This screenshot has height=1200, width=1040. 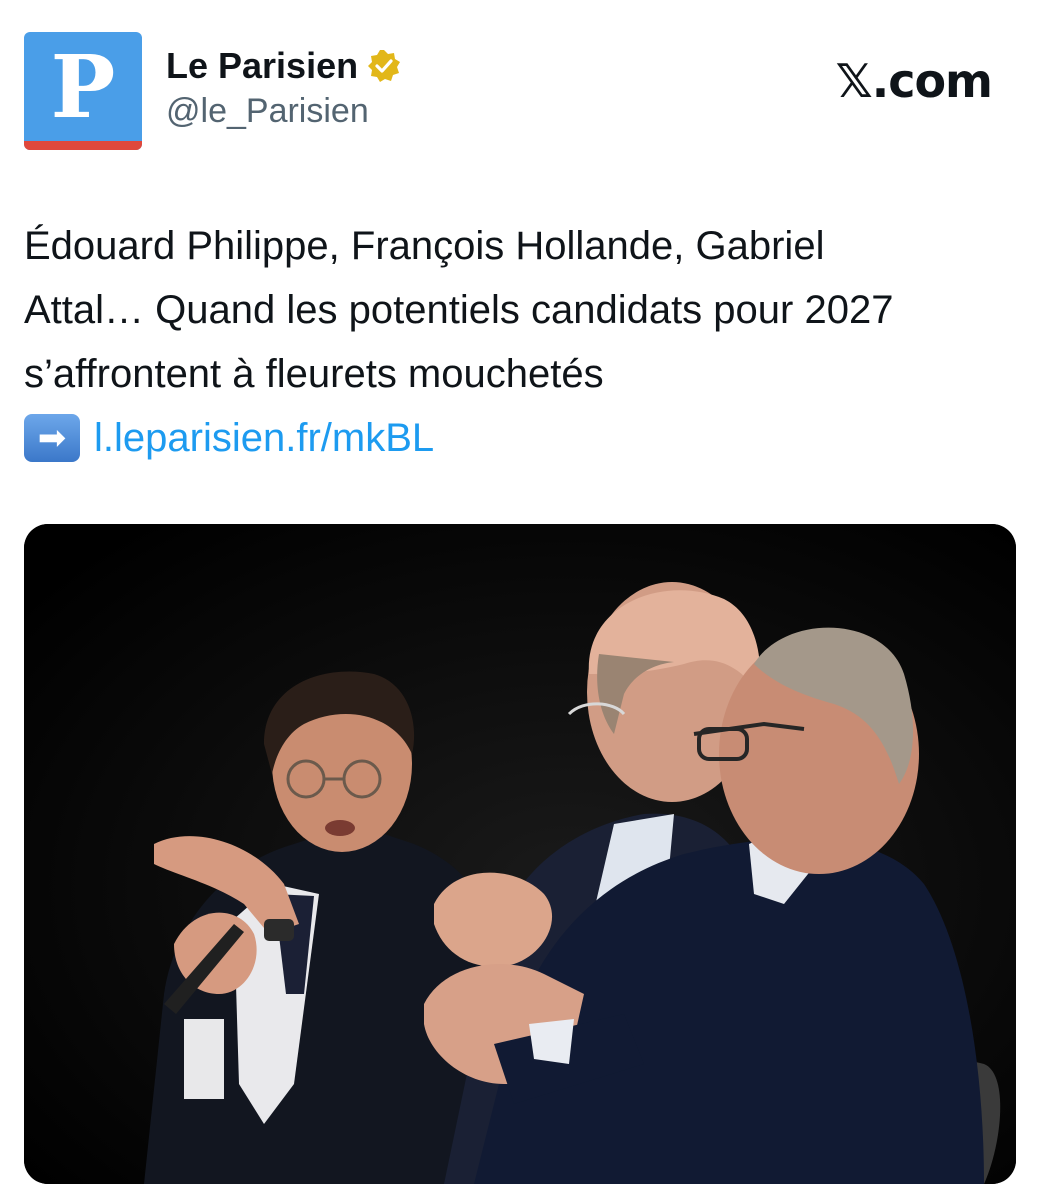 I want to click on account-info: Le Parisien @le_Parisien, so click(x=284, y=87).